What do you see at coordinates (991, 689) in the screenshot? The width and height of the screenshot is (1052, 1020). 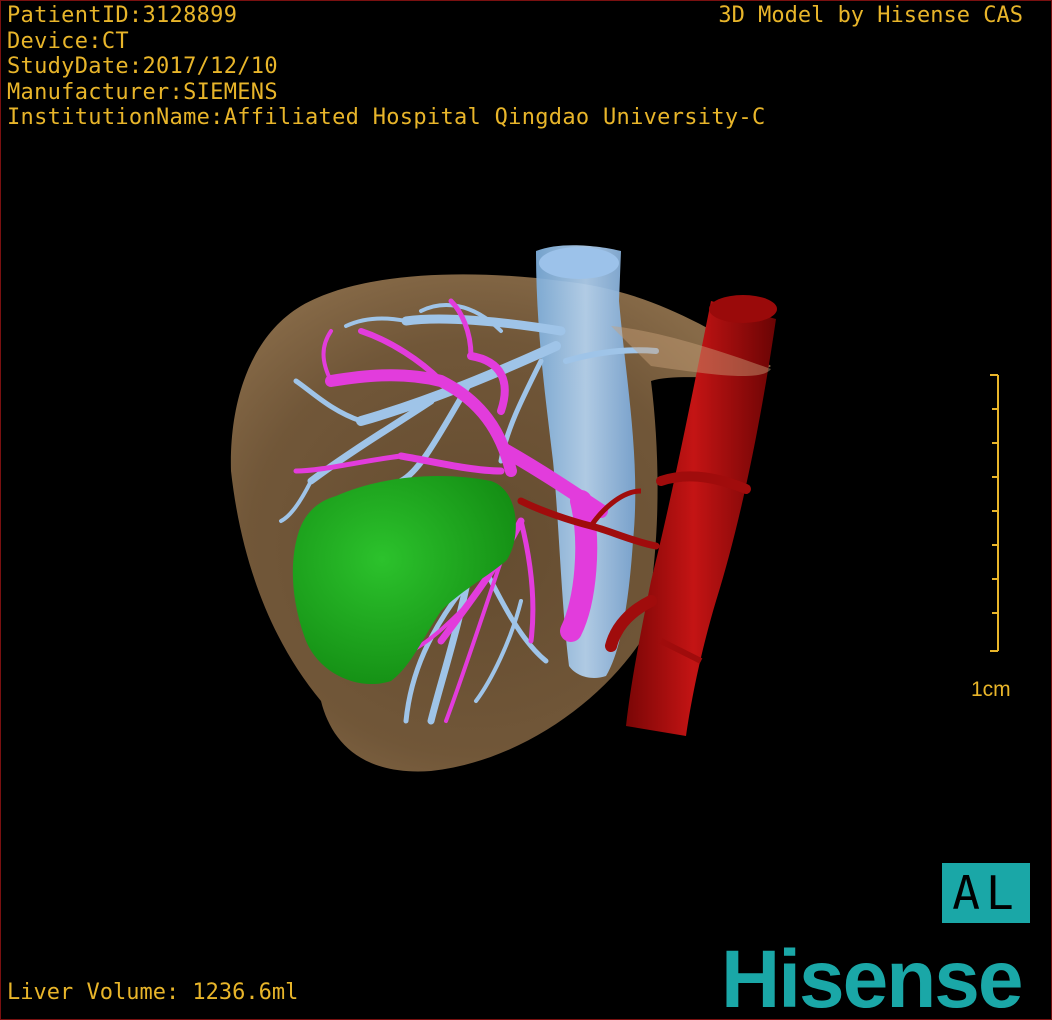 I see `scale-label: 1cm` at bounding box center [991, 689].